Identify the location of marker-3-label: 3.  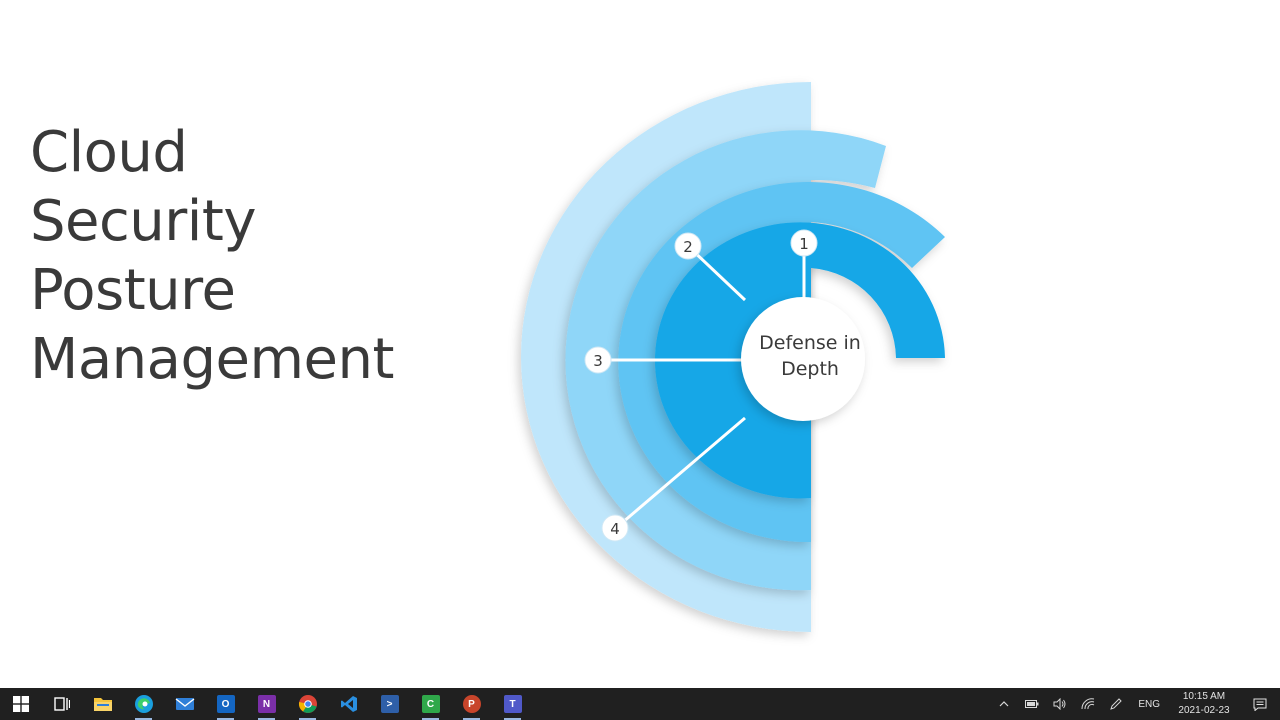
(598, 361).